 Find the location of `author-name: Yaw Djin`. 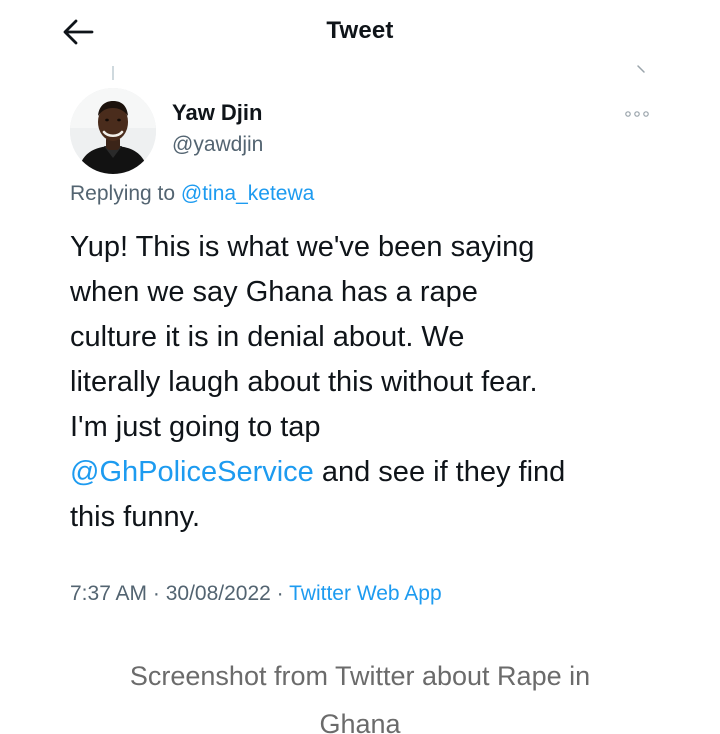

author-name: Yaw Djin is located at coordinates (217, 113).